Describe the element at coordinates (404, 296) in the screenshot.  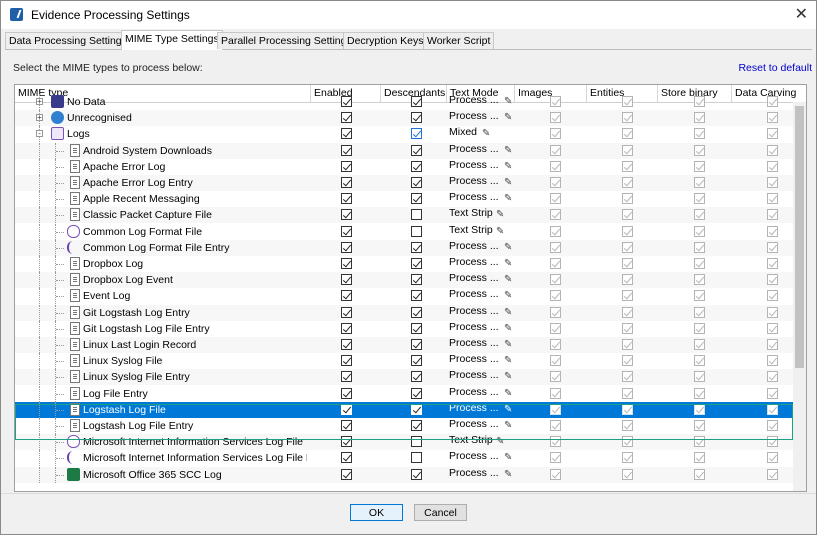
I see `table-row: Event Log Process ... ✎` at that location.